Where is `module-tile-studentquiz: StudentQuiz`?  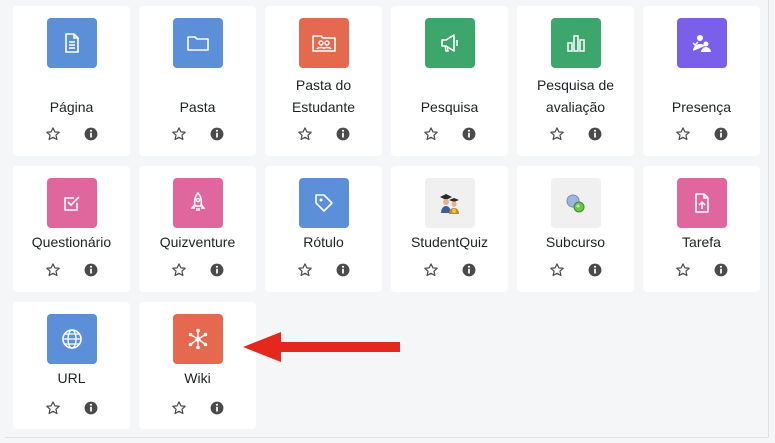 module-tile-studentquiz: StudentQuiz is located at coordinates (449, 229).